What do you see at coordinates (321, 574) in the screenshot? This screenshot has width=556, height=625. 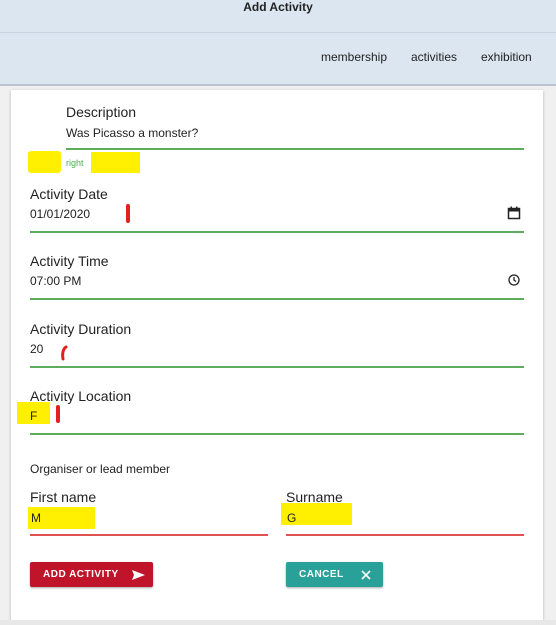 I see `cancel-label: CANCEL` at bounding box center [321, 574].